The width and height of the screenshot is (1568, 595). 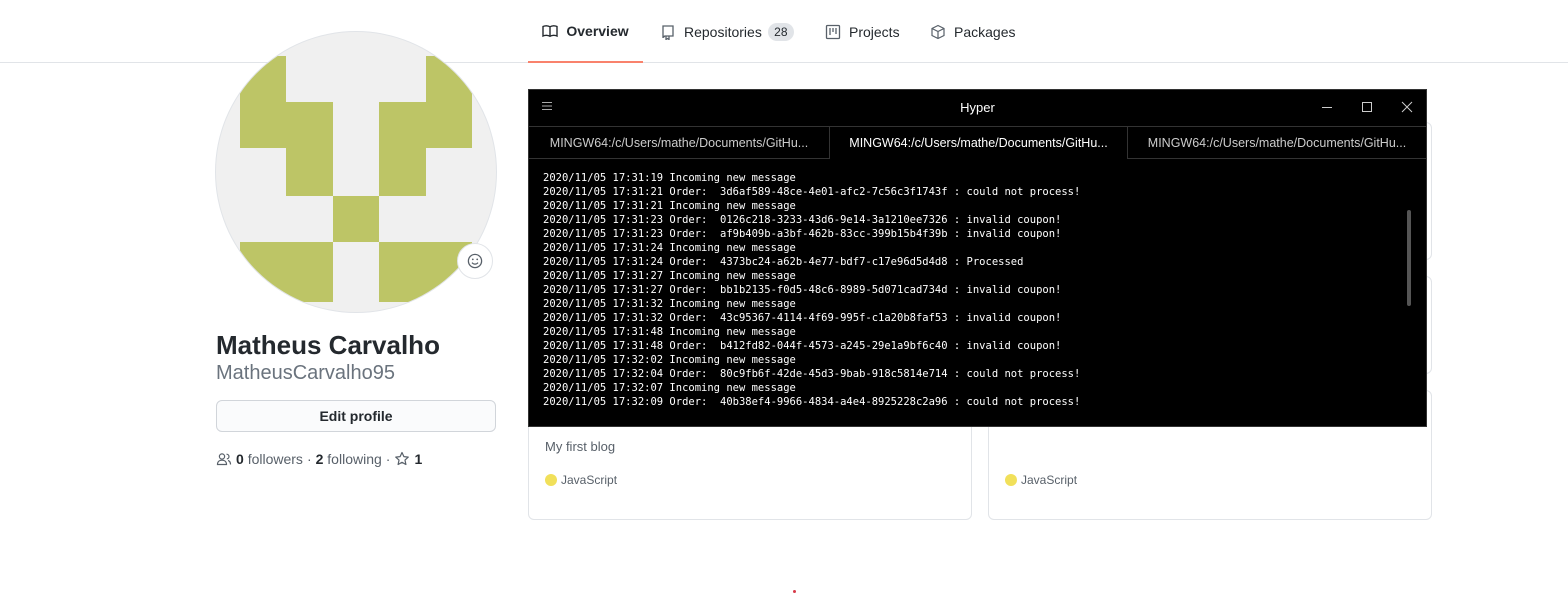 I want to click on followers-label: followers, so click(x=275, y=459).